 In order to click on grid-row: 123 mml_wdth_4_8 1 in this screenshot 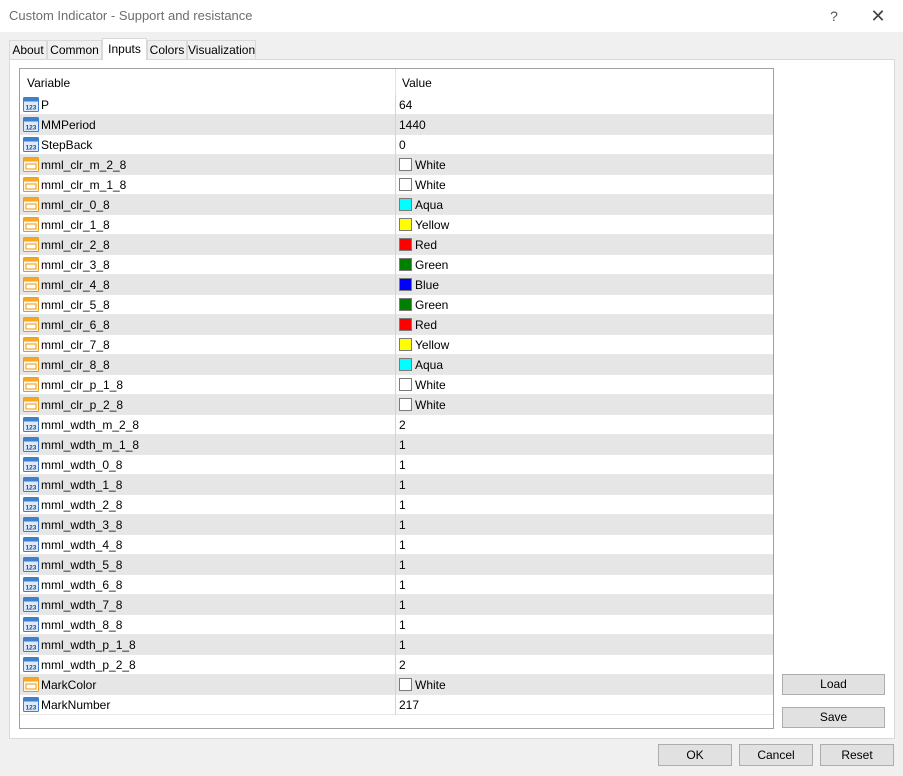, I will do `click(396, 545)`.